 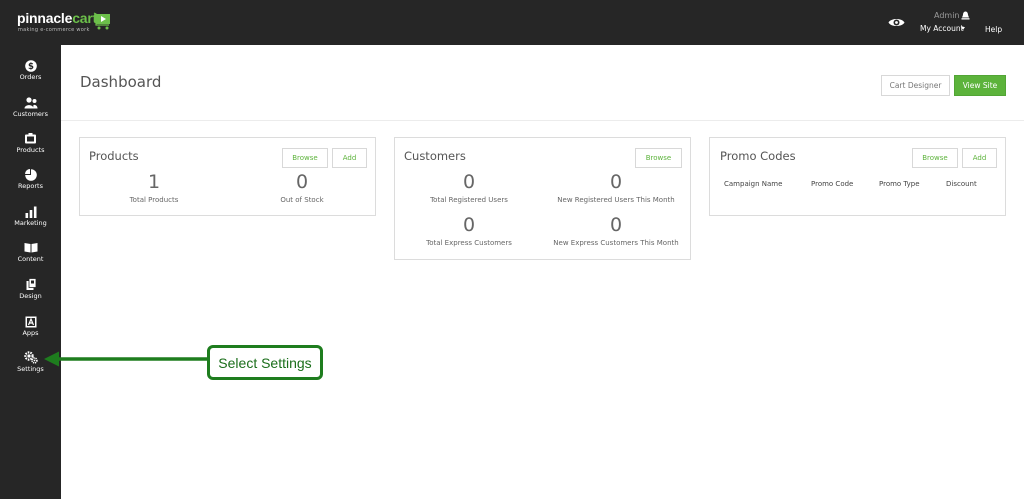 What do you see at coordinates (469, 182) in the screenshot?
I see `total-registered-users-value: 0` at bounding box center [469, 182].